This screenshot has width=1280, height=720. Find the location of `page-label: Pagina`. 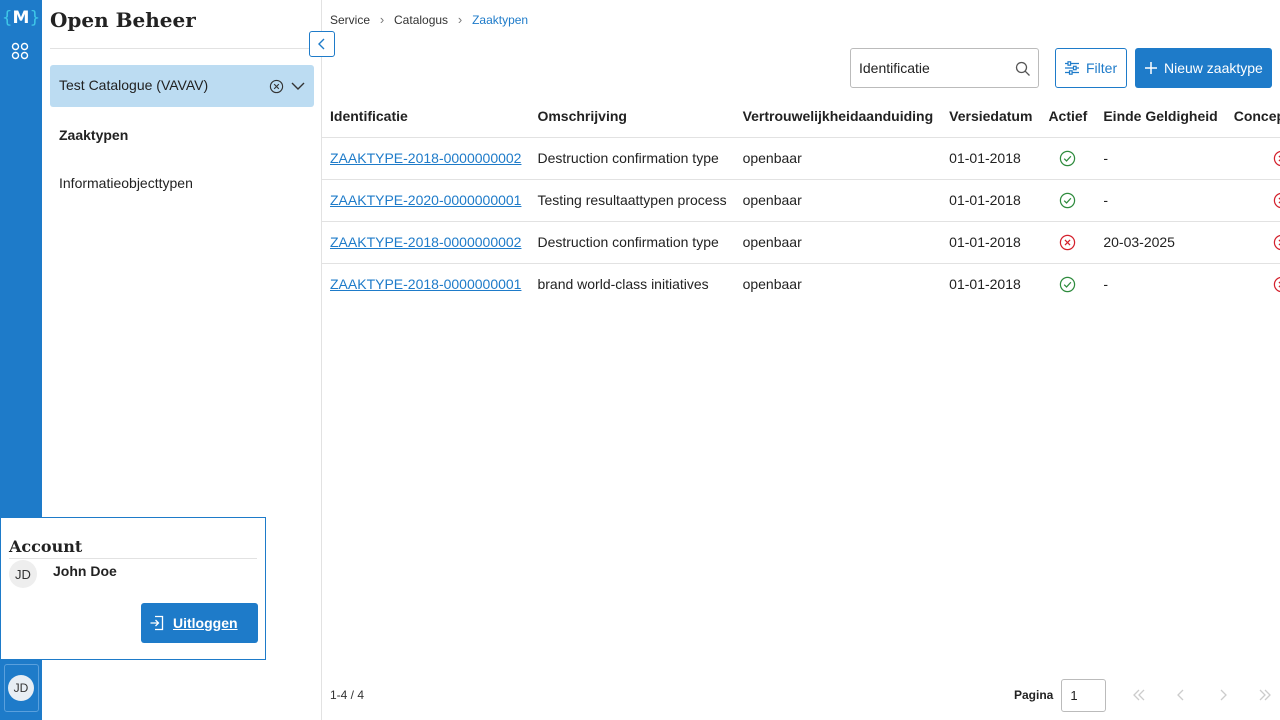

page-label: Pagina is located at coordinates (1034, 695).